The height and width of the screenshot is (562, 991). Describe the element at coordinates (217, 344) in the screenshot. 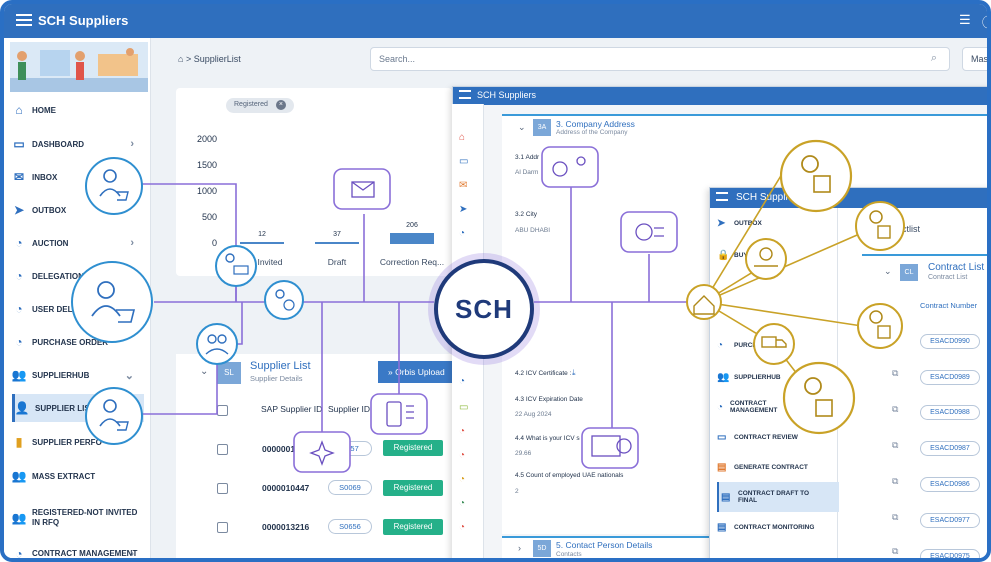

I see `group-icon` at that location.